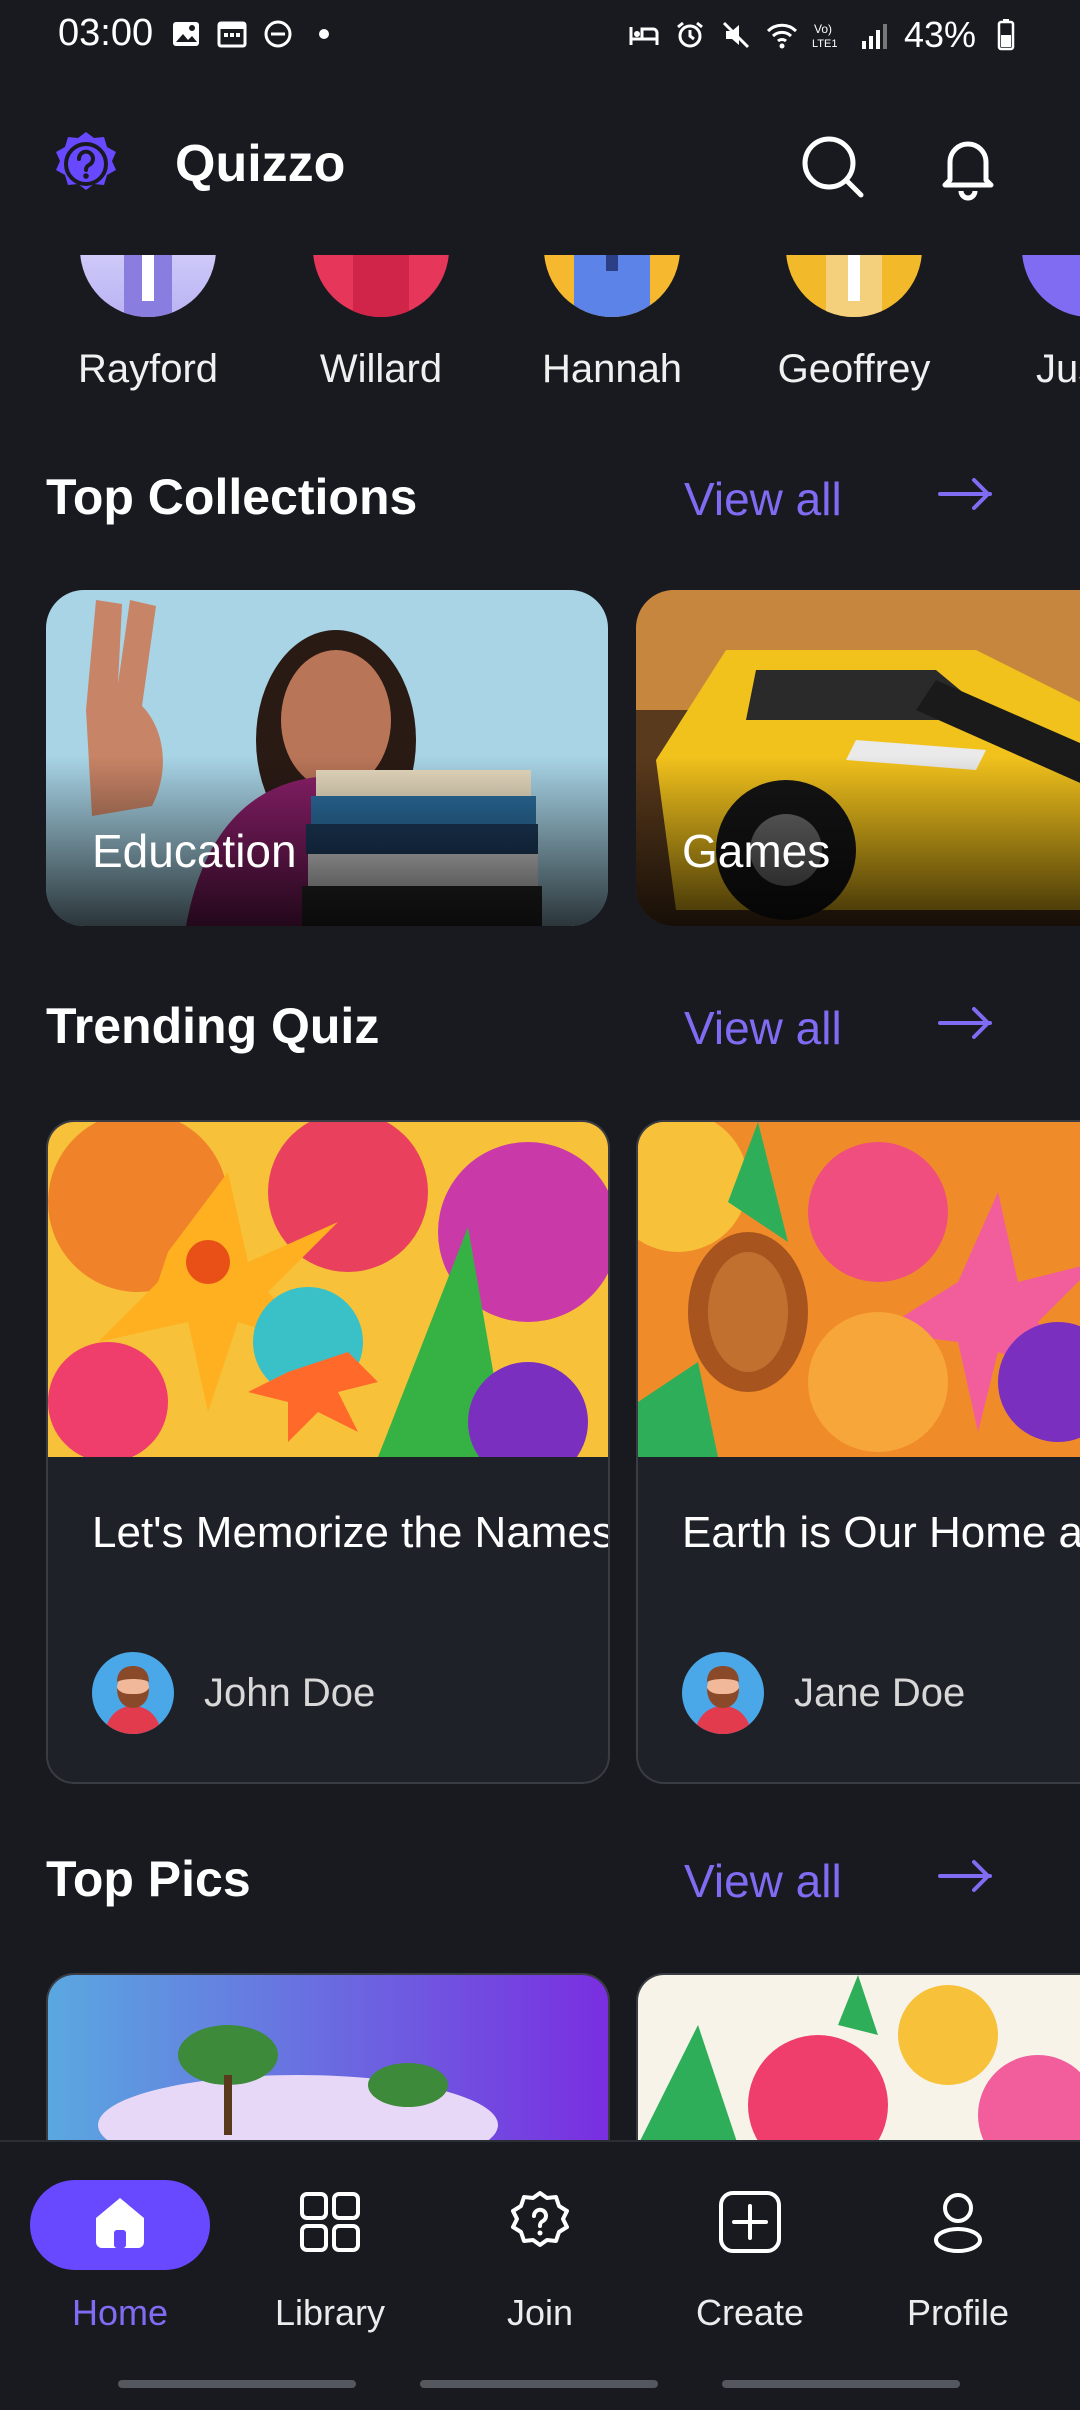  Describe the element at coordinates (644, 36) in the screenshot. I see `bed-icon` at that location.